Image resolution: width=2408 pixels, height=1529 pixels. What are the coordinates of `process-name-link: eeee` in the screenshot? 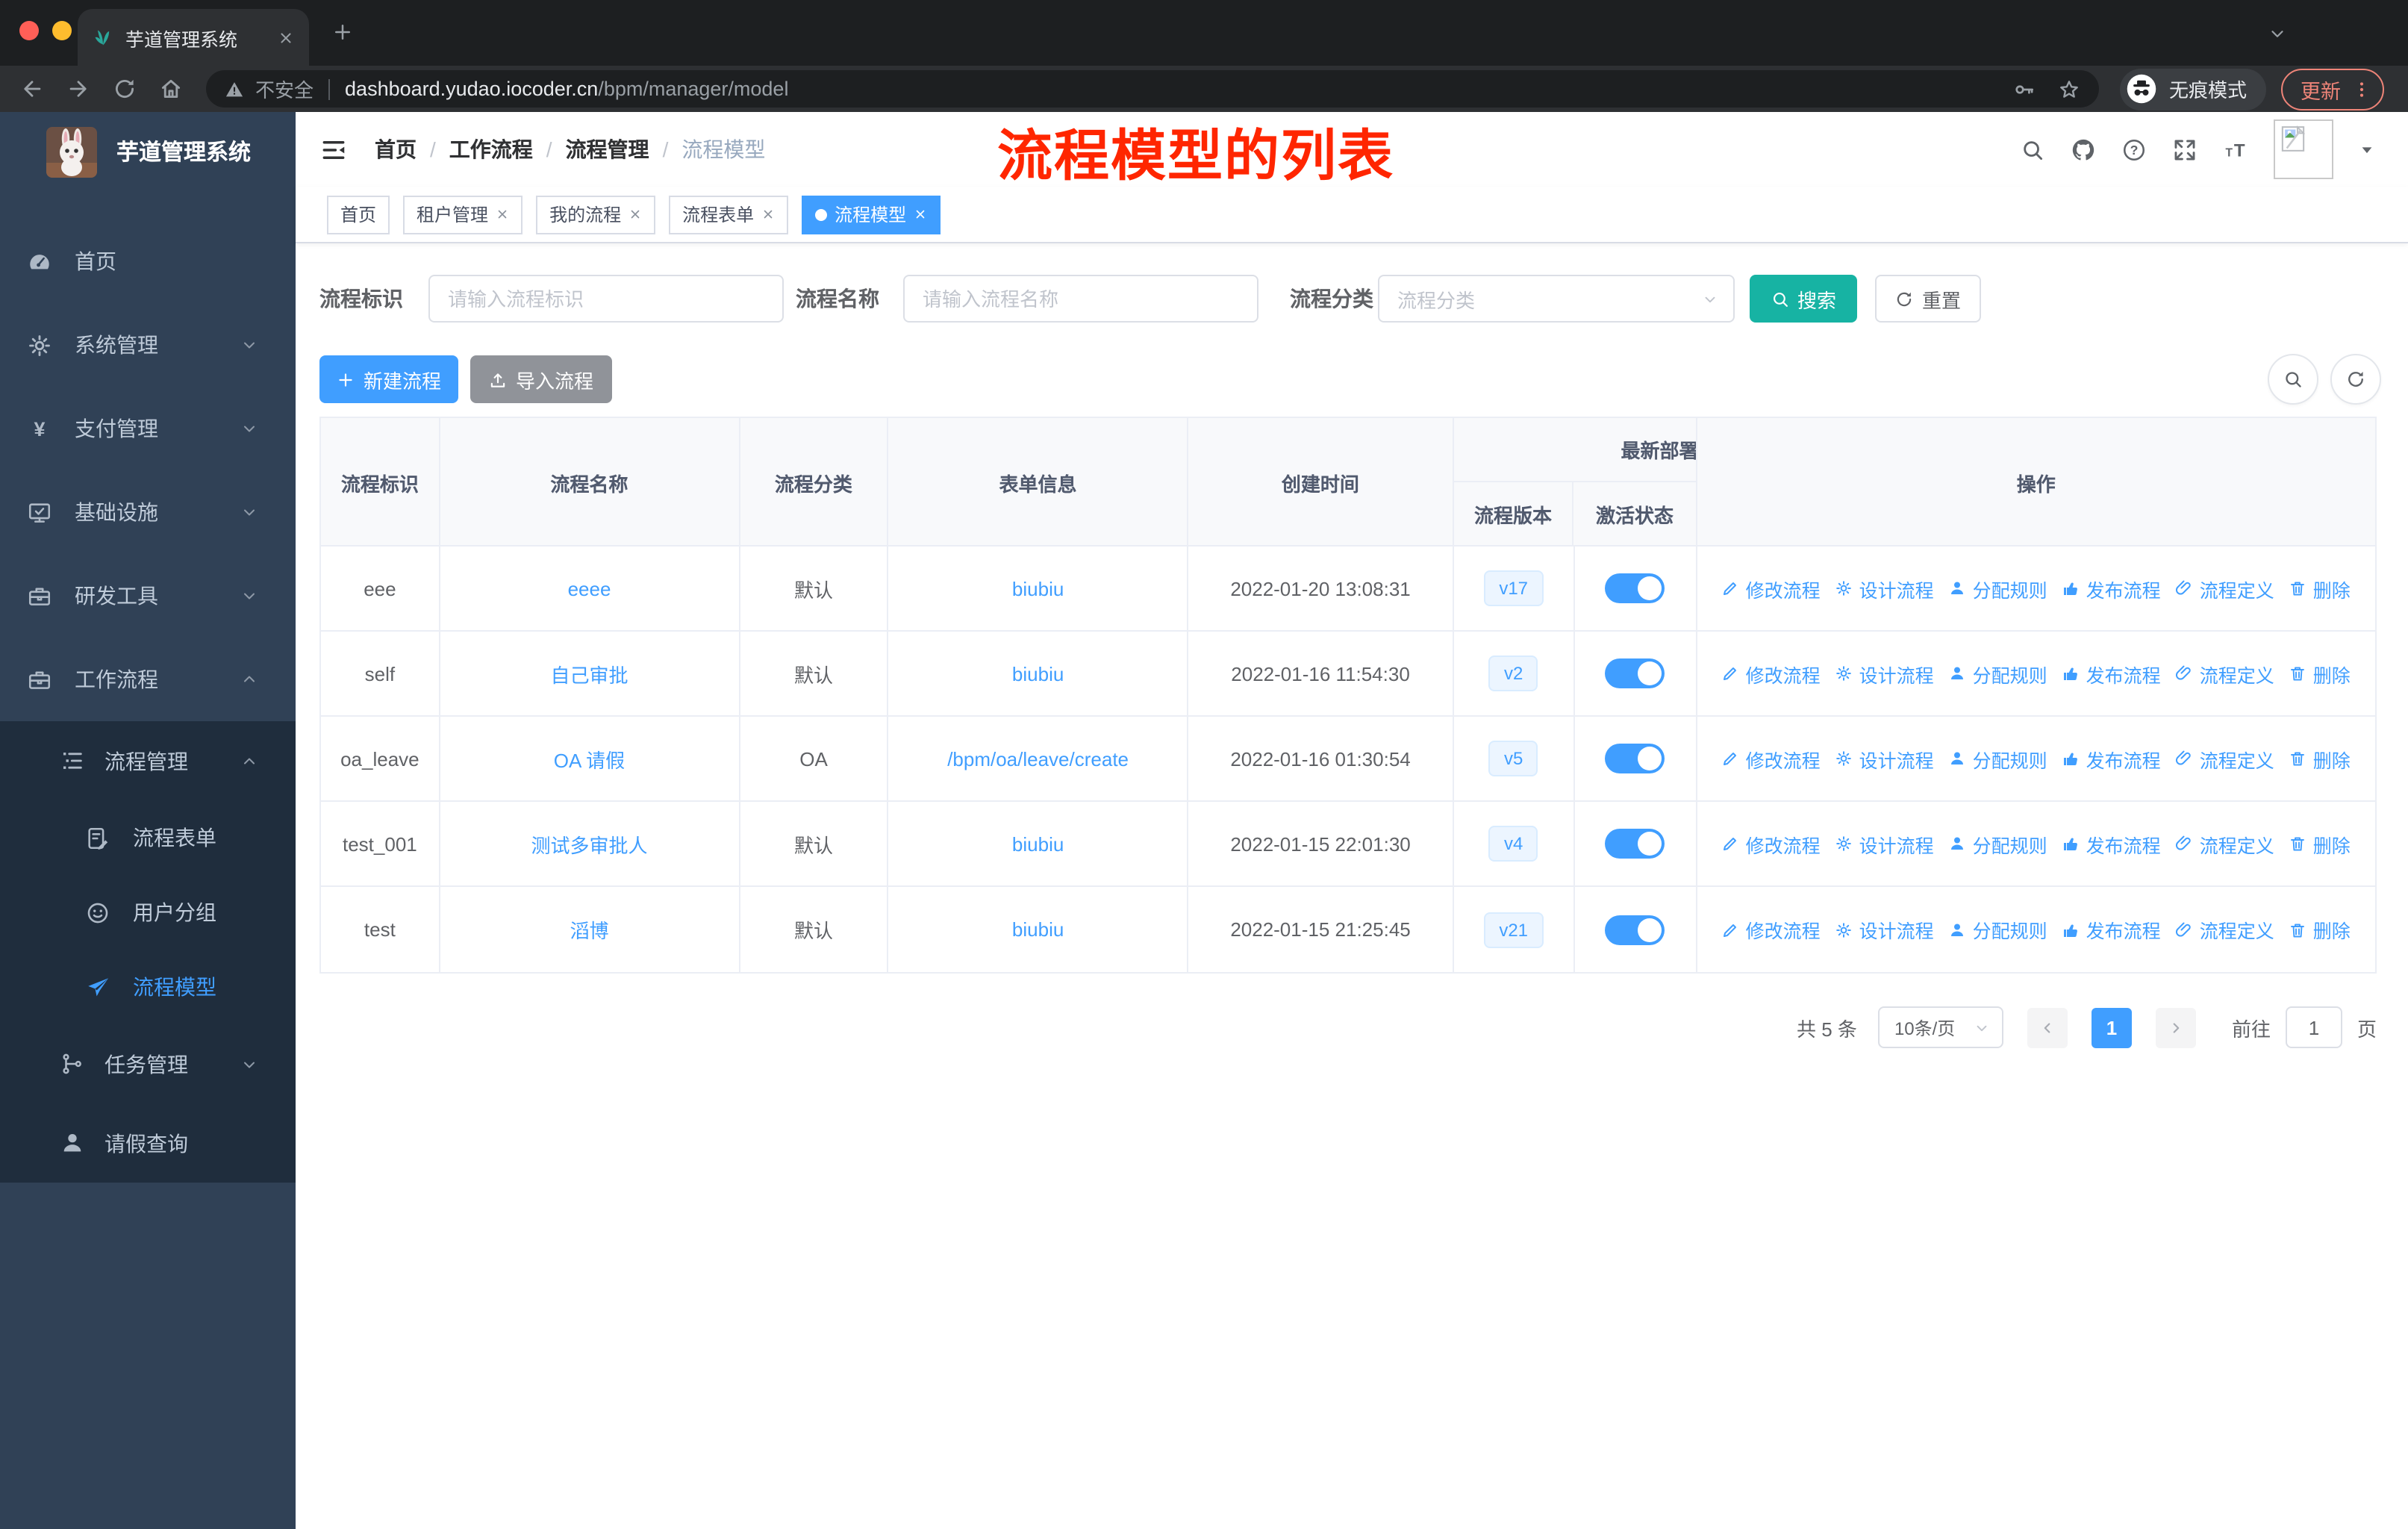 It's located at (589, 589).